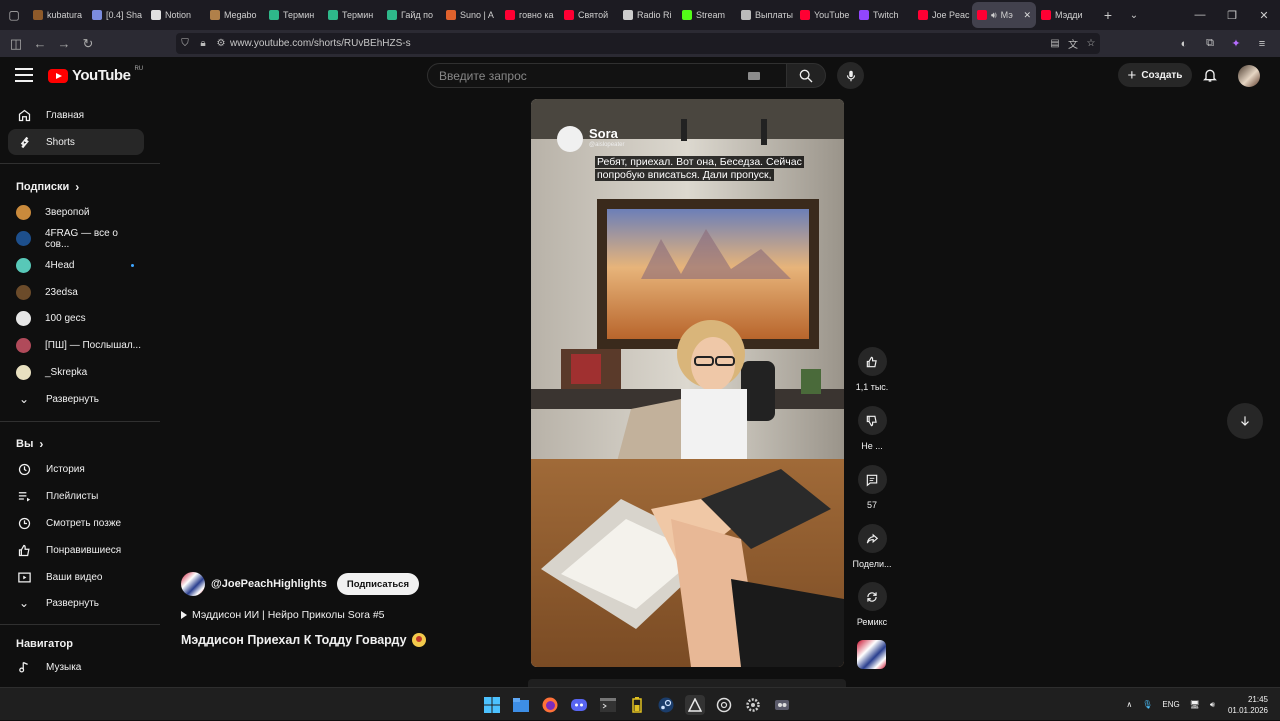  I want to click on sidebar-item-shorts: Shorts, so click(76, 142).